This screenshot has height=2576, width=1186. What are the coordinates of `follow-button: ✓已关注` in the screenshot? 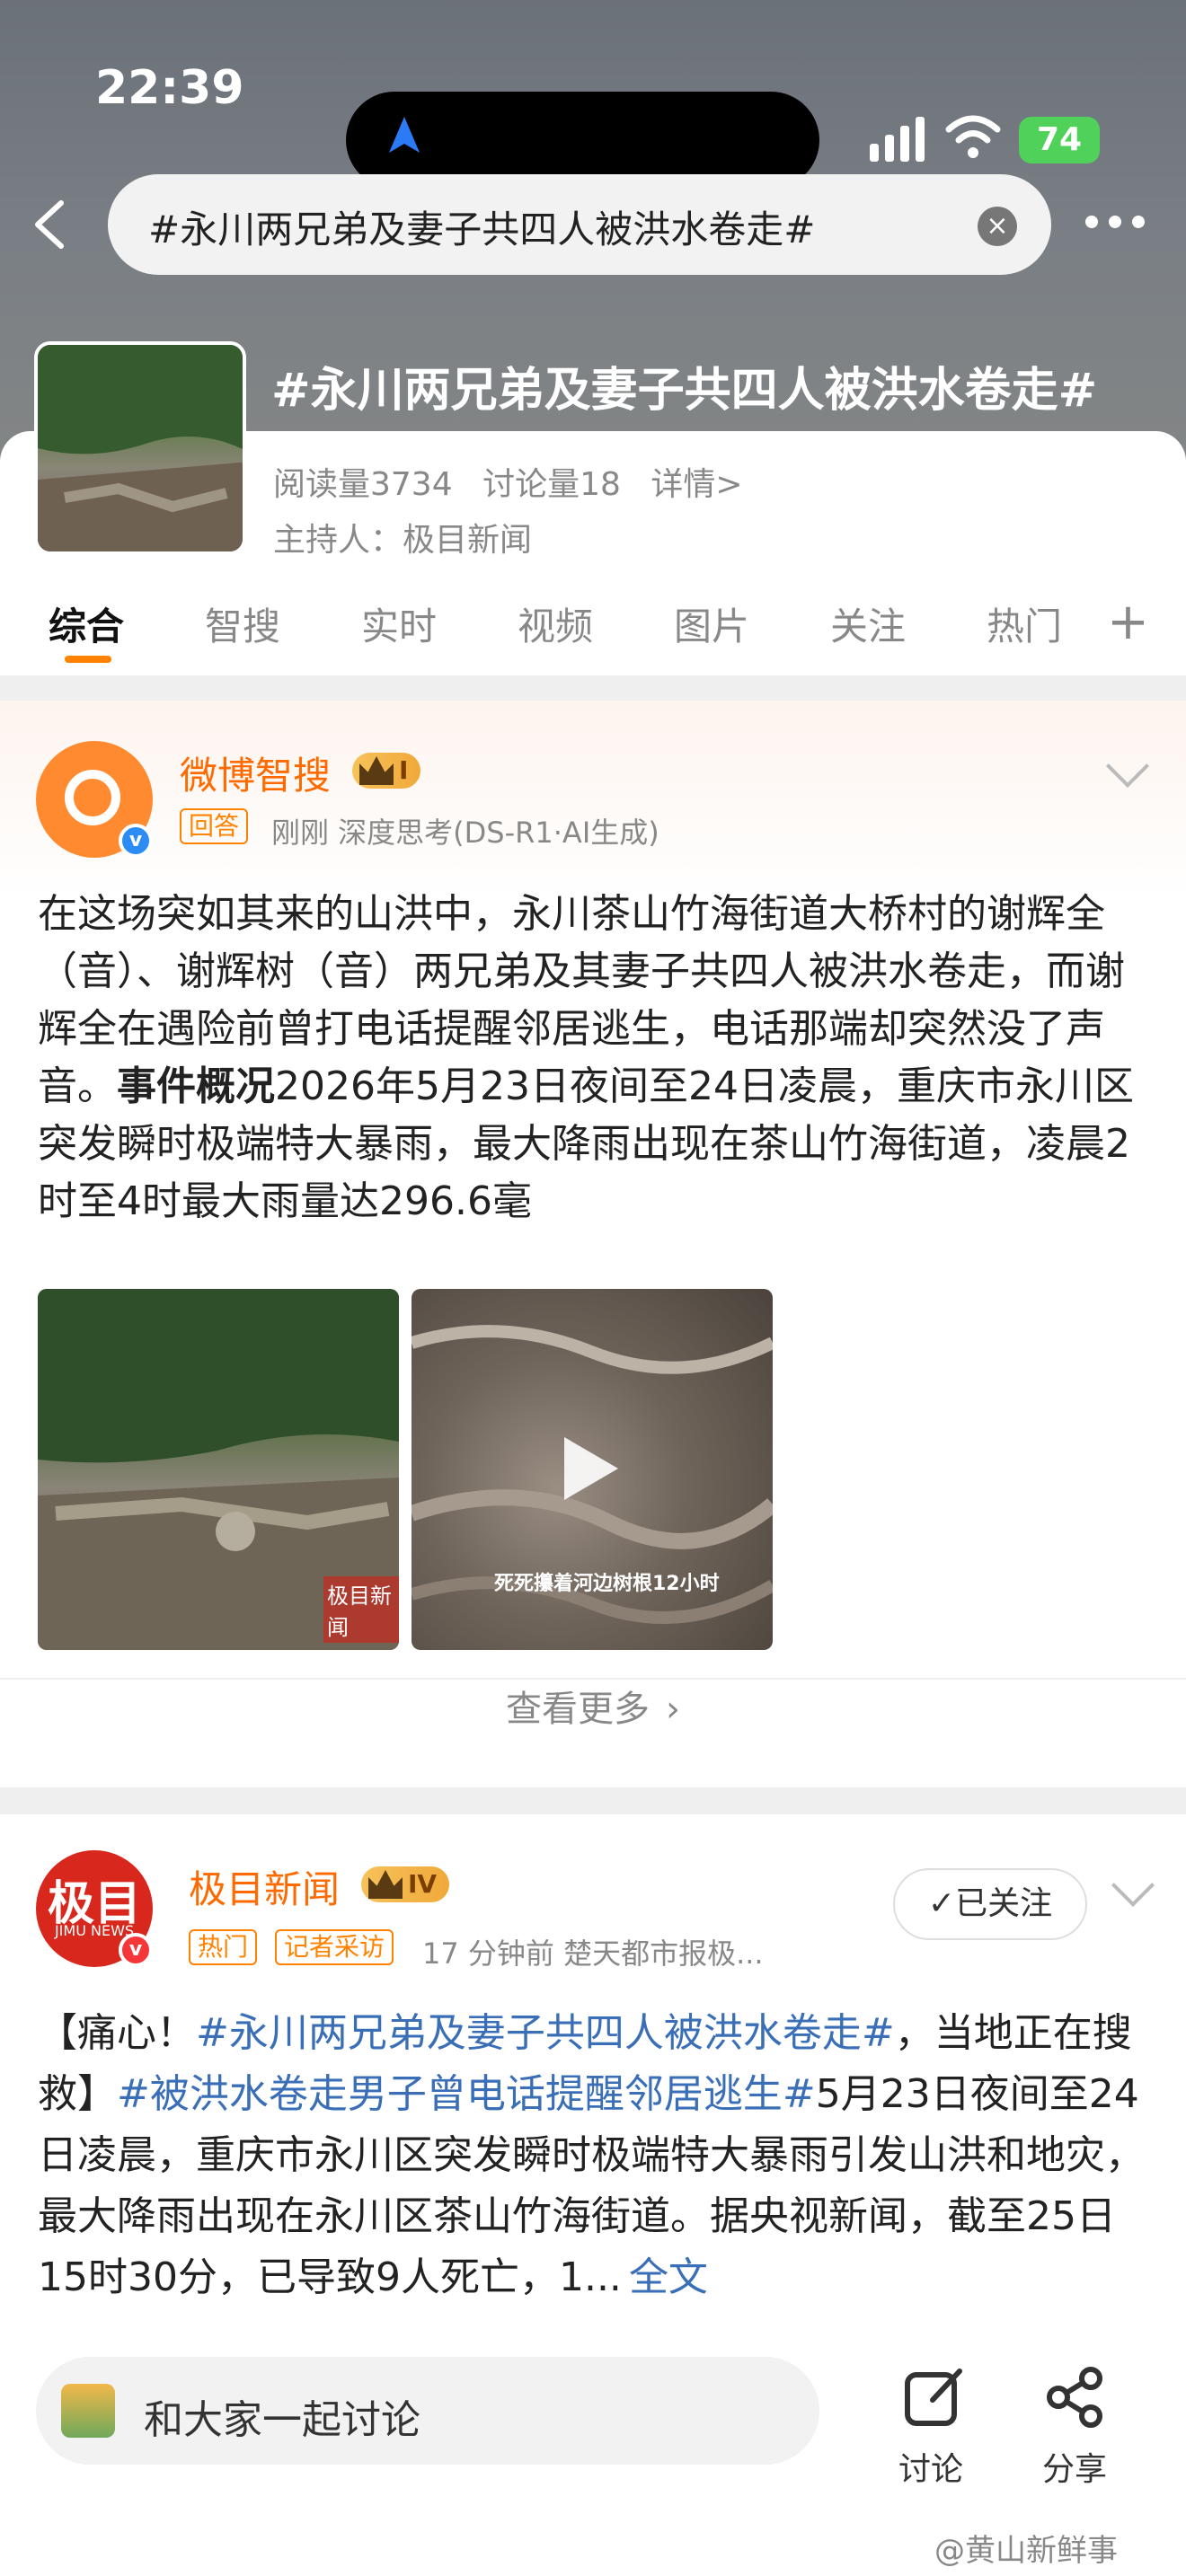 It's located at (990, 1904).